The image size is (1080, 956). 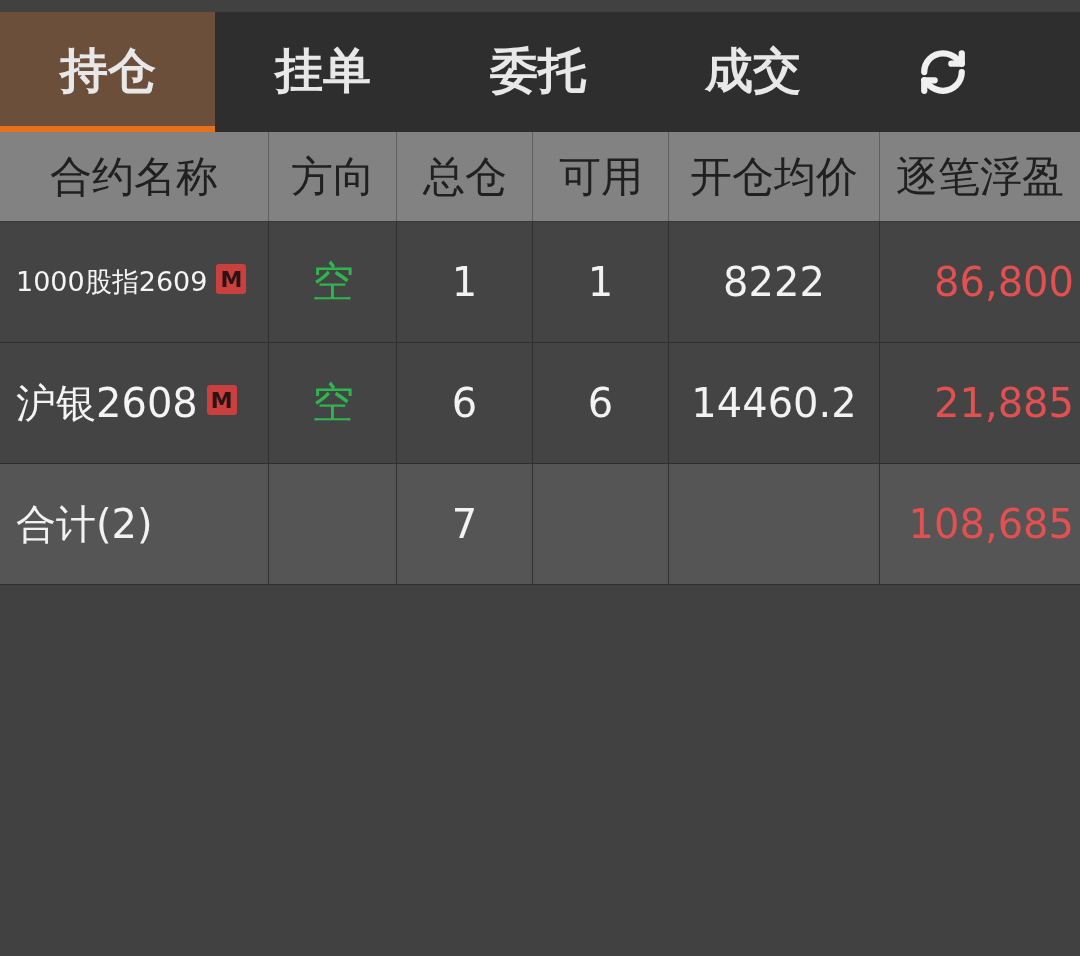 What do you see at coordinates (943, 72) in the screenshot?
I see `refresh-icon` at bounding box center [943, 72].